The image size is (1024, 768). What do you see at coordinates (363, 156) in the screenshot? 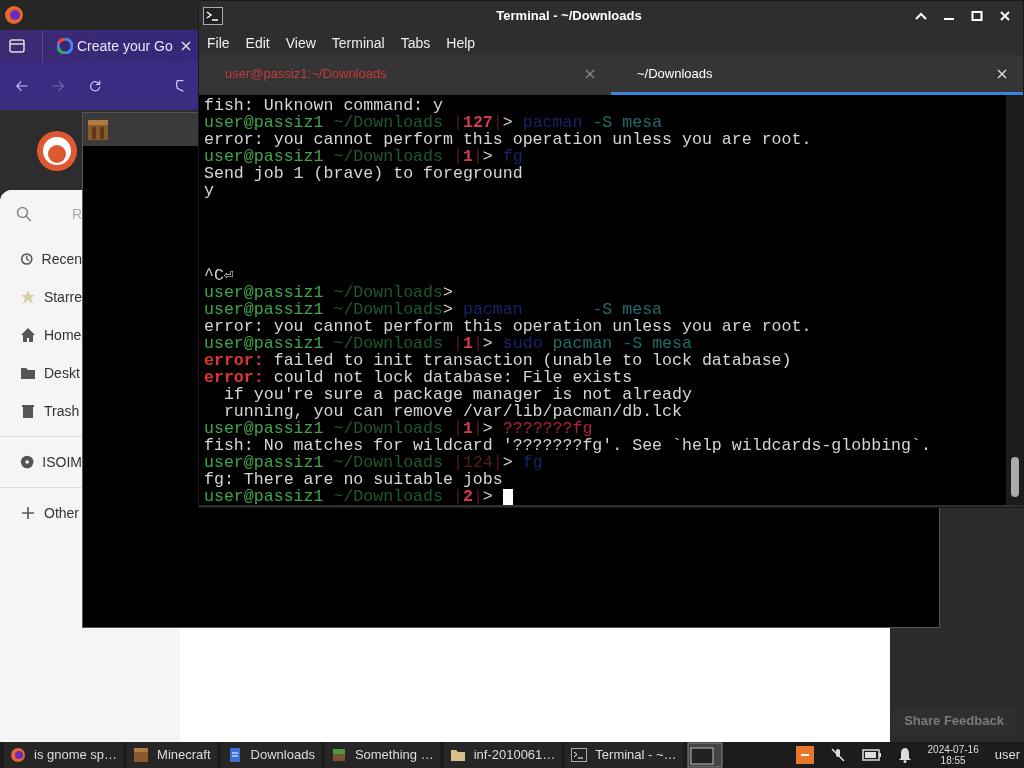
I see `terminal-line: user@passiz1 ~/Downloads |1|> fg` at bounding box center [363, 156].